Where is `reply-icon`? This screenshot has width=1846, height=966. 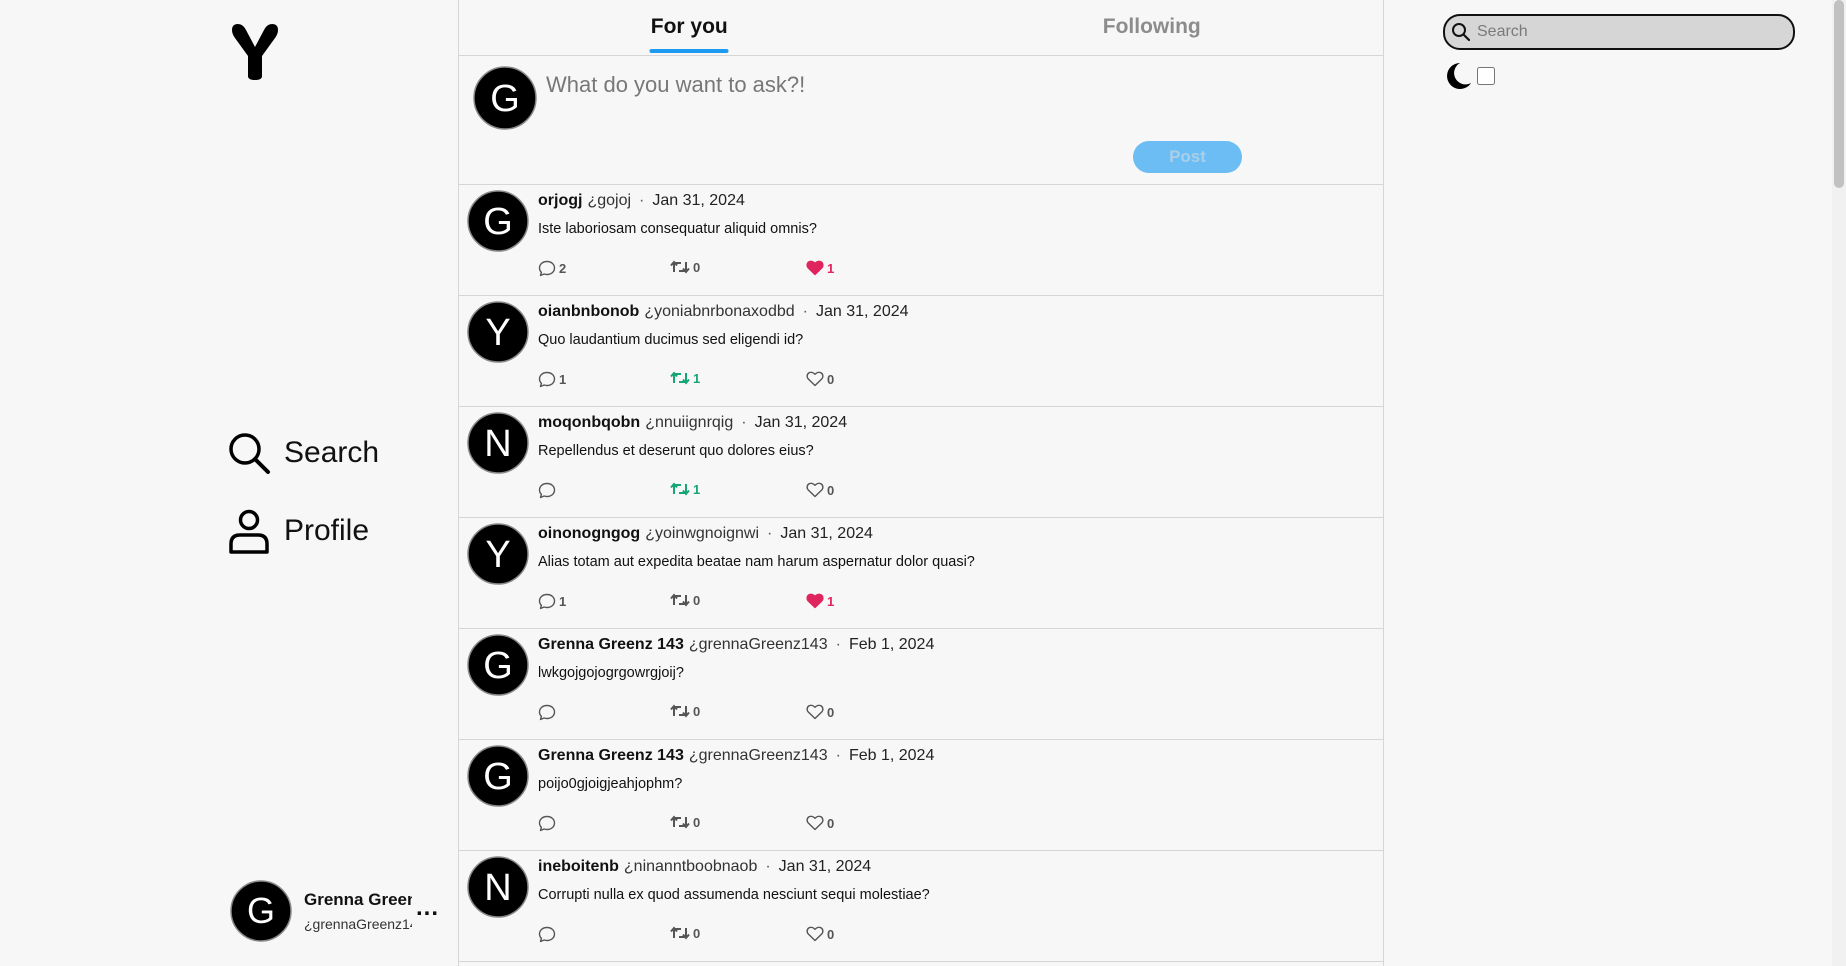 reply-icon is located at coordinates (547, 601).